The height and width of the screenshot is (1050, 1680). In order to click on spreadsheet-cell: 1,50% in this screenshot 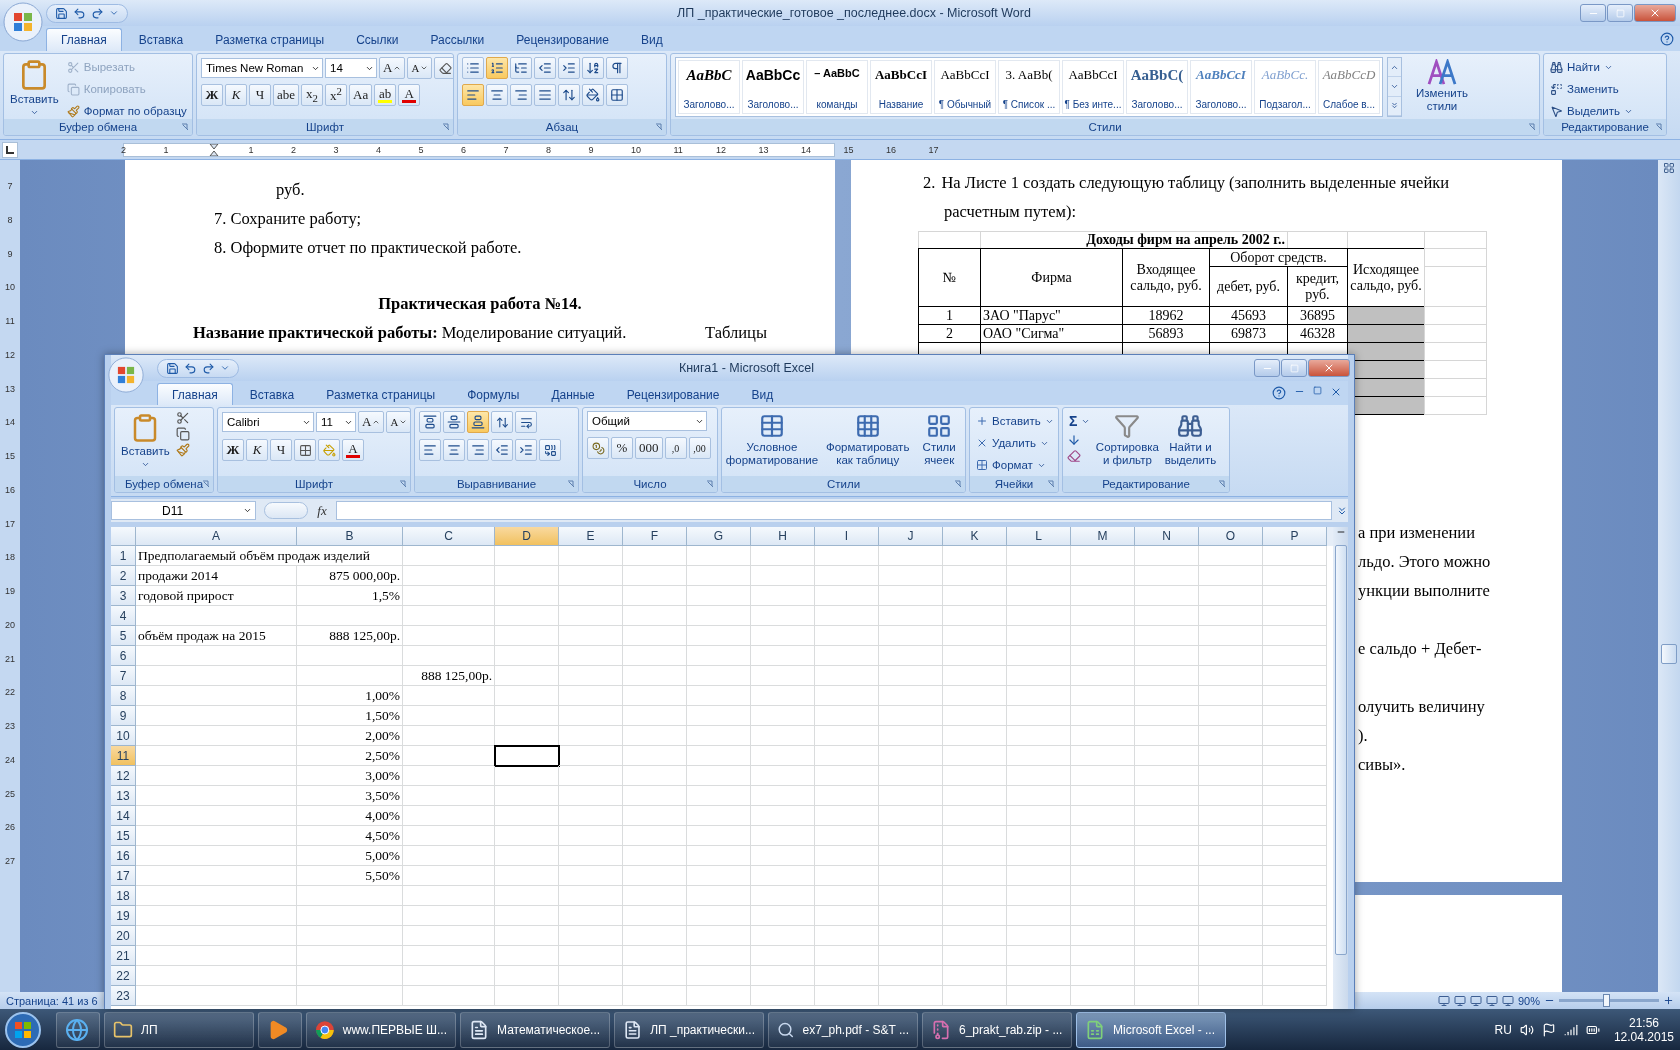, I will do `click(350, 716)`.